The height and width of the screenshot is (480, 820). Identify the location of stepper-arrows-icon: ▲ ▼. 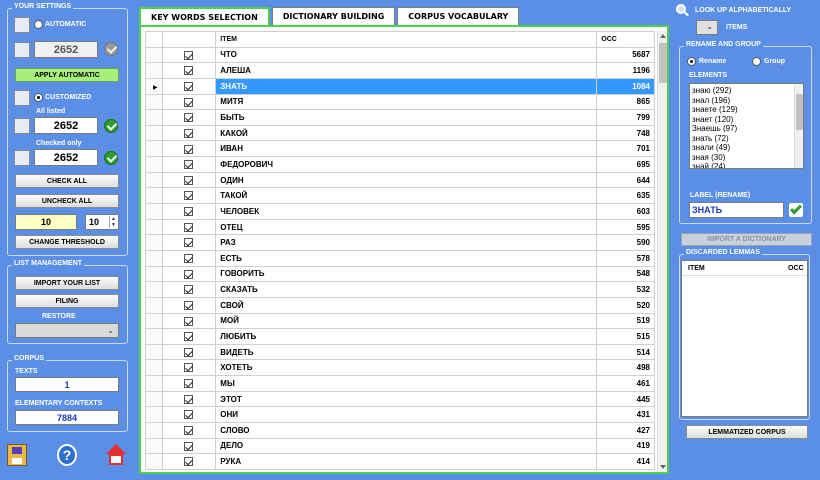
(113, 222).